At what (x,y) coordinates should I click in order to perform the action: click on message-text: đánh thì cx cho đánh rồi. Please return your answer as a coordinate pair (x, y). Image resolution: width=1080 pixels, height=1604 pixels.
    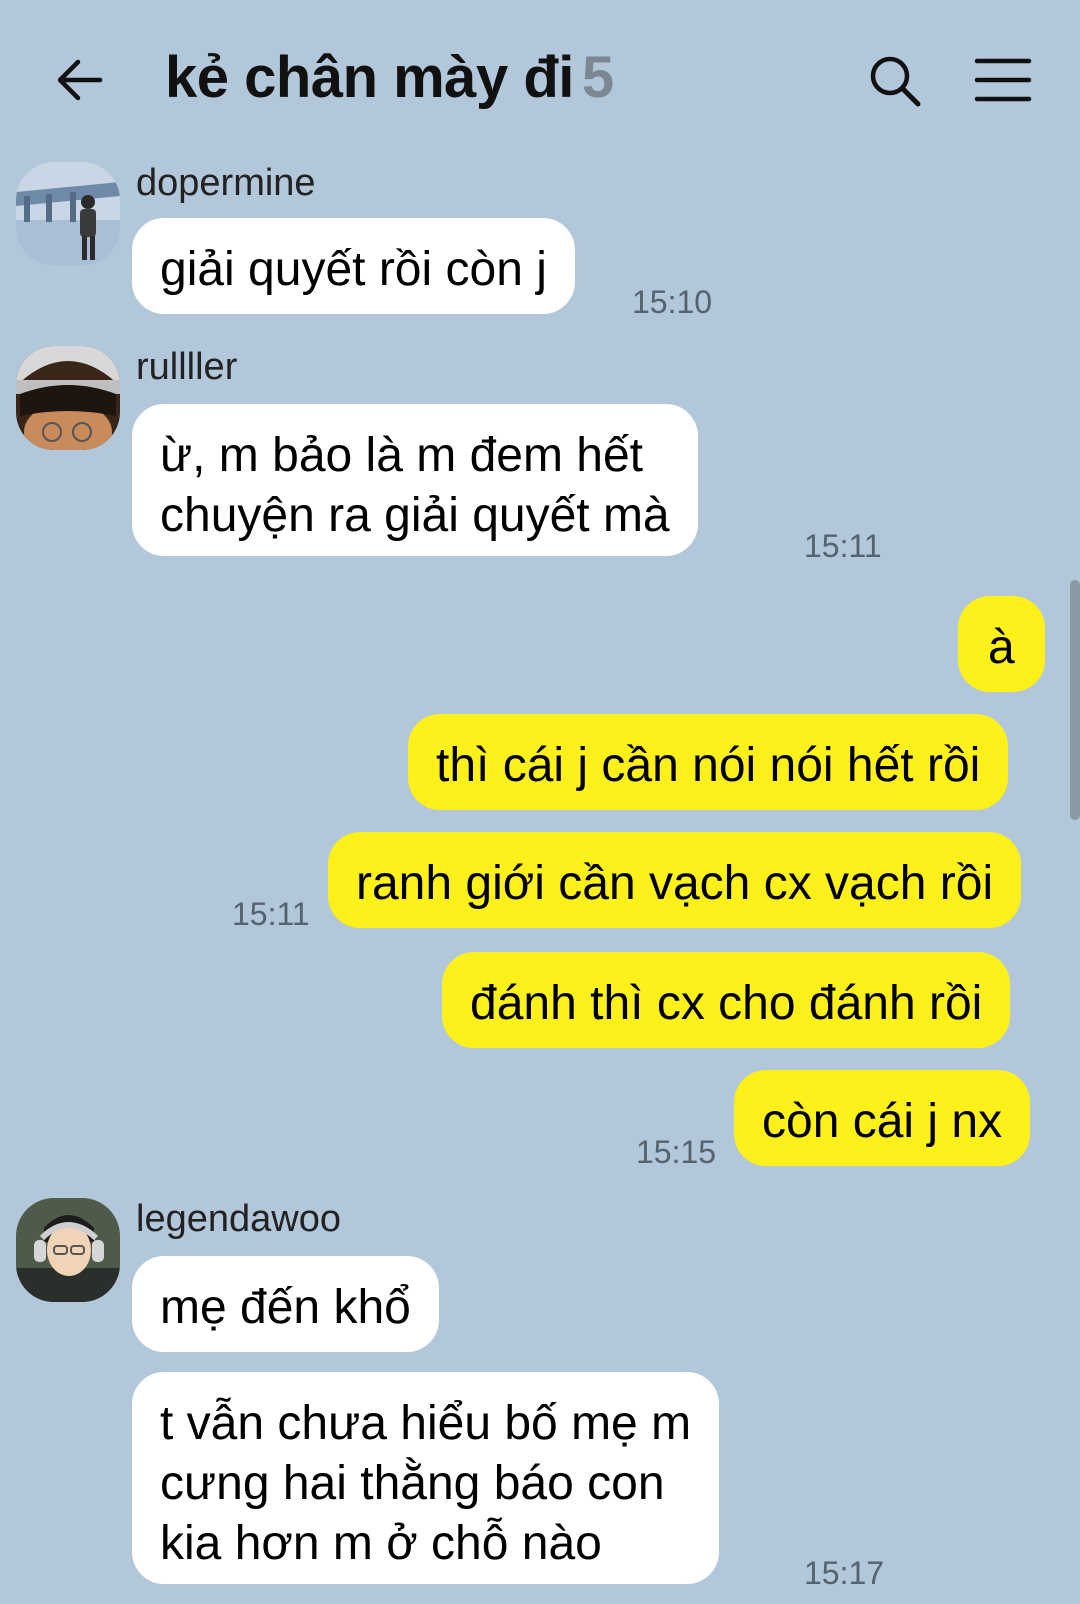
    Looking at the image, I should click on (726, 1003).